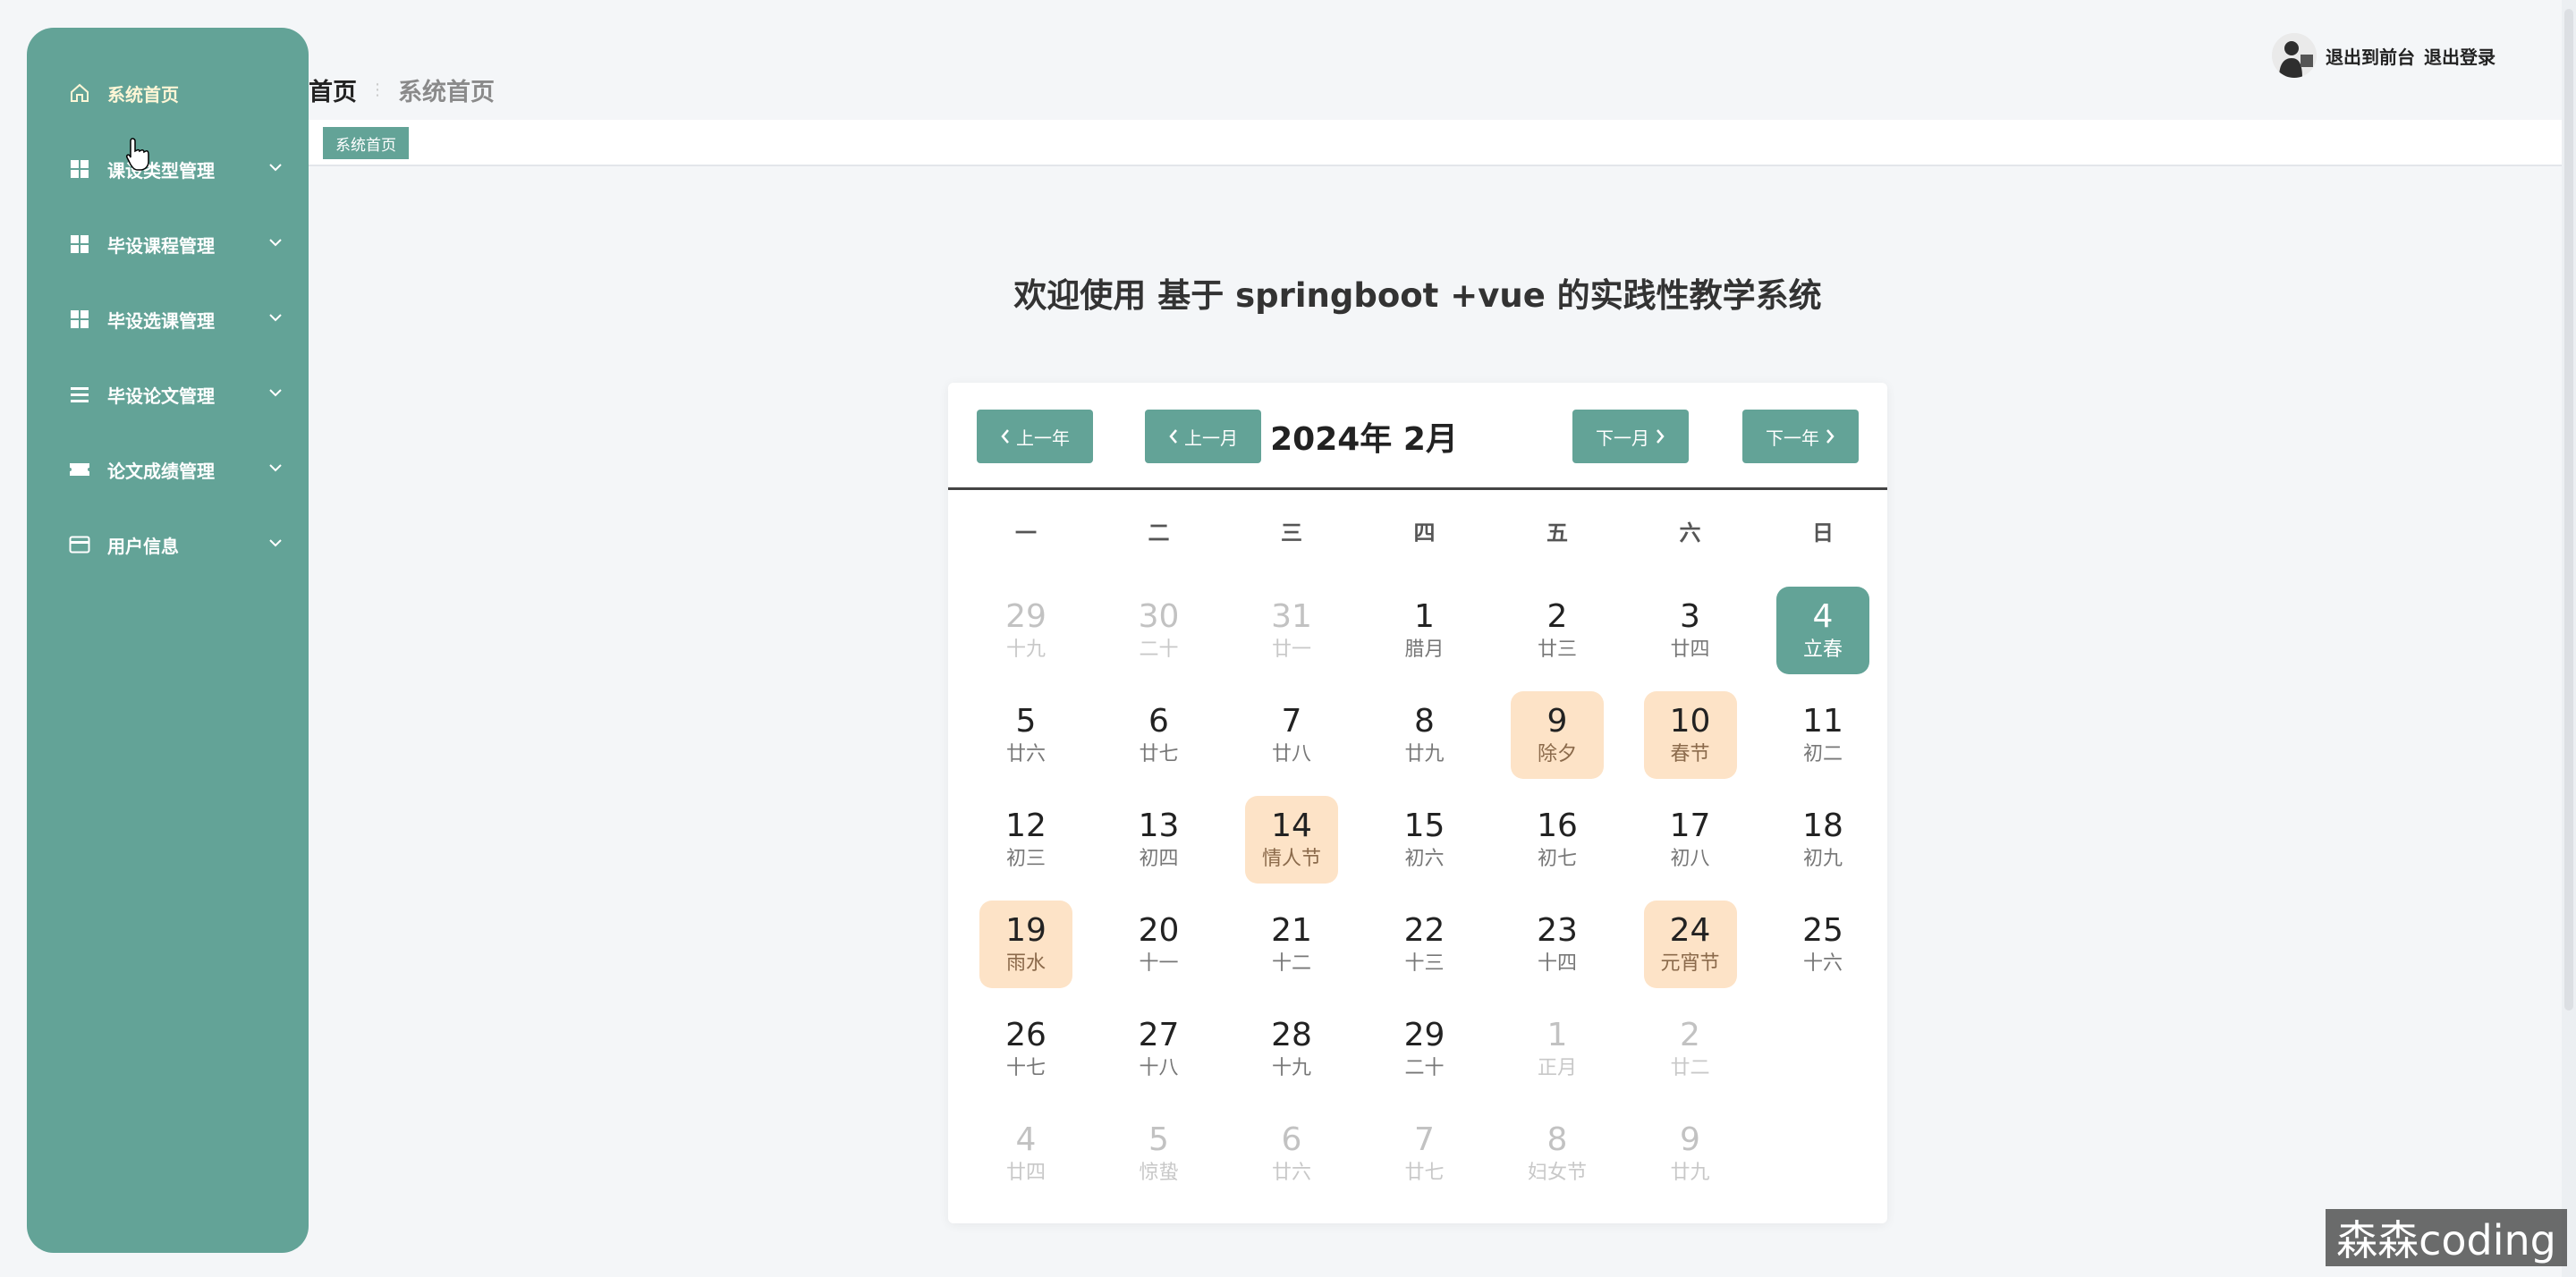  I want to click on chevron-right-icon, so click(1661, 436).